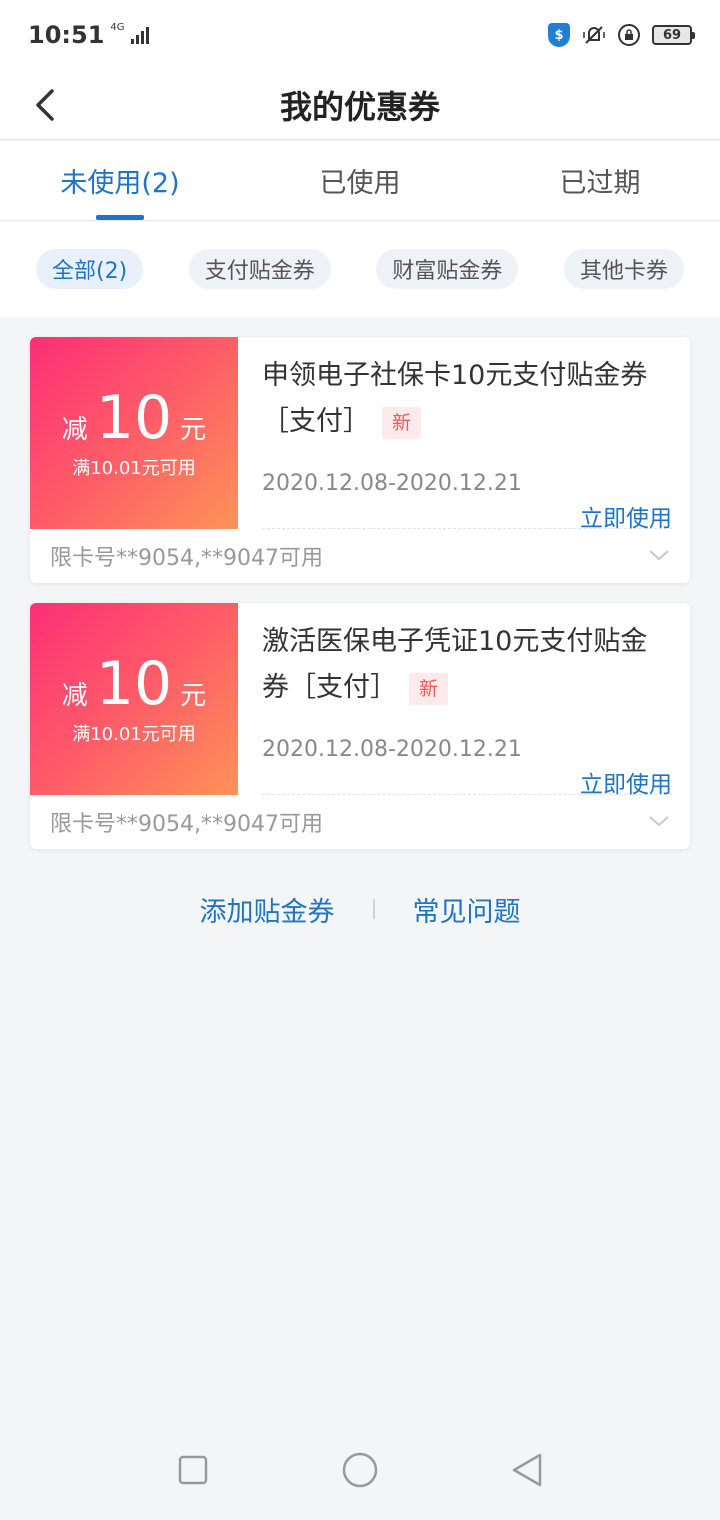 The width and height of the screenshot is (720, 1520). Describe the element at coordinates (455, 399) in the screenshot. I see `coupon-title: 申领电子社保卡10元支付贴金券［支付］ 新` at that location.